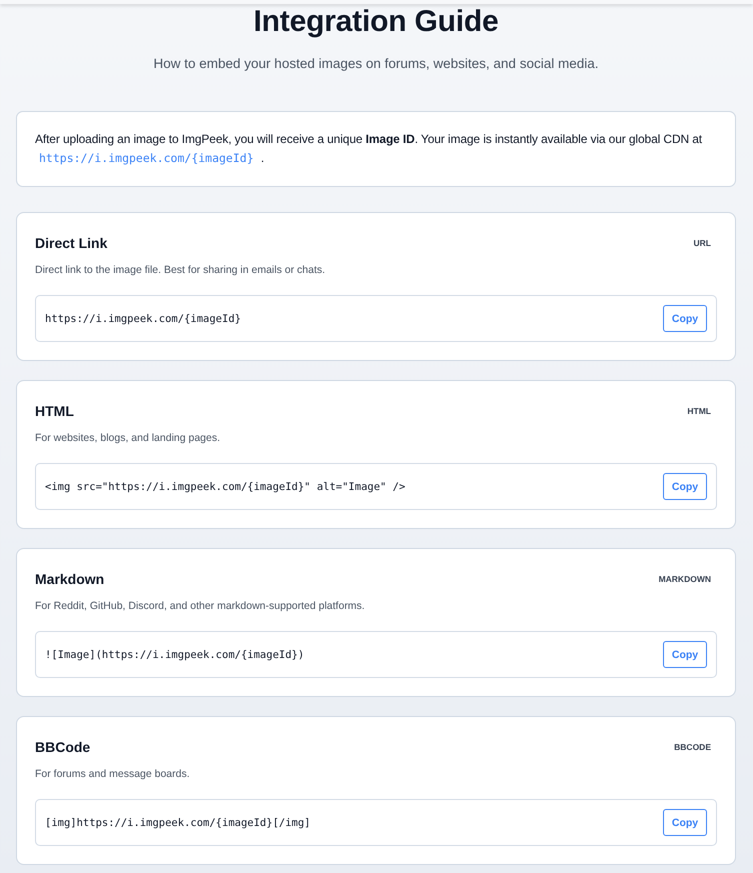 The width and height of the screenshot is (753, 873). I want to click on page-subtitle: How to embed your hosted images on forums, websites, and social media., so click(376, 64).